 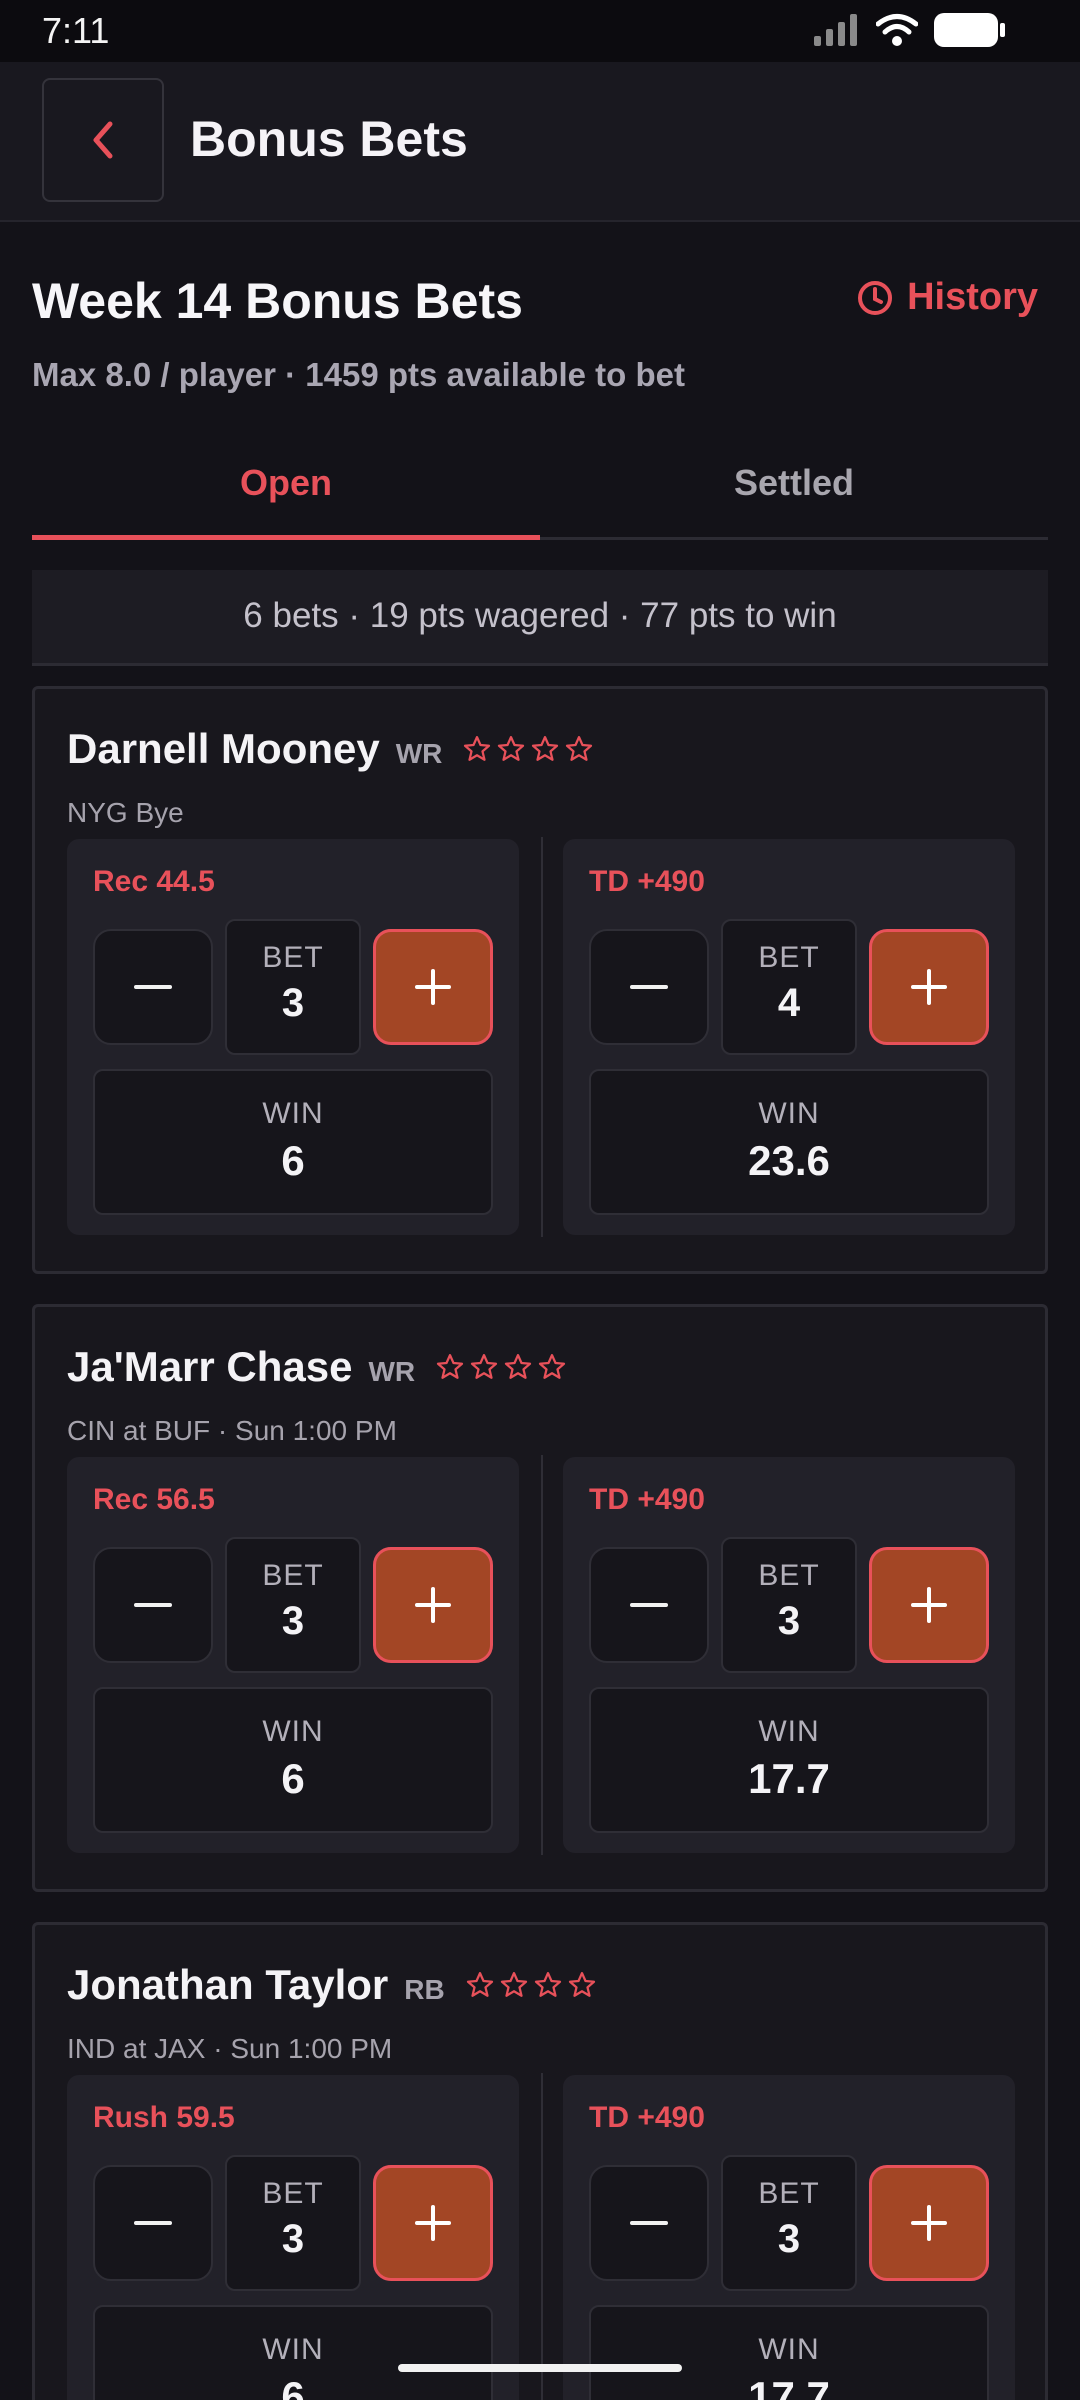 I want to click on player-header: Ja'Marr Chase WR, so click(x=317, y=1367).